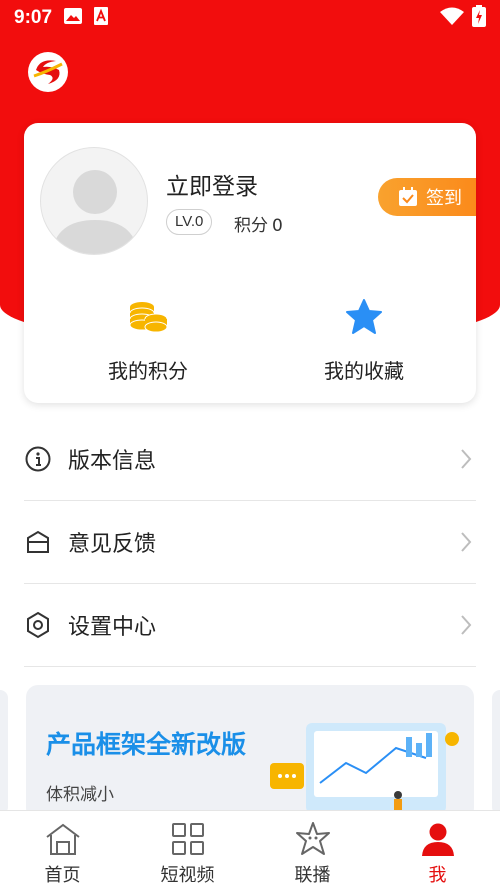 The image size is (500, 888). I want to click on tab-home: 首页, so click(62, 849).